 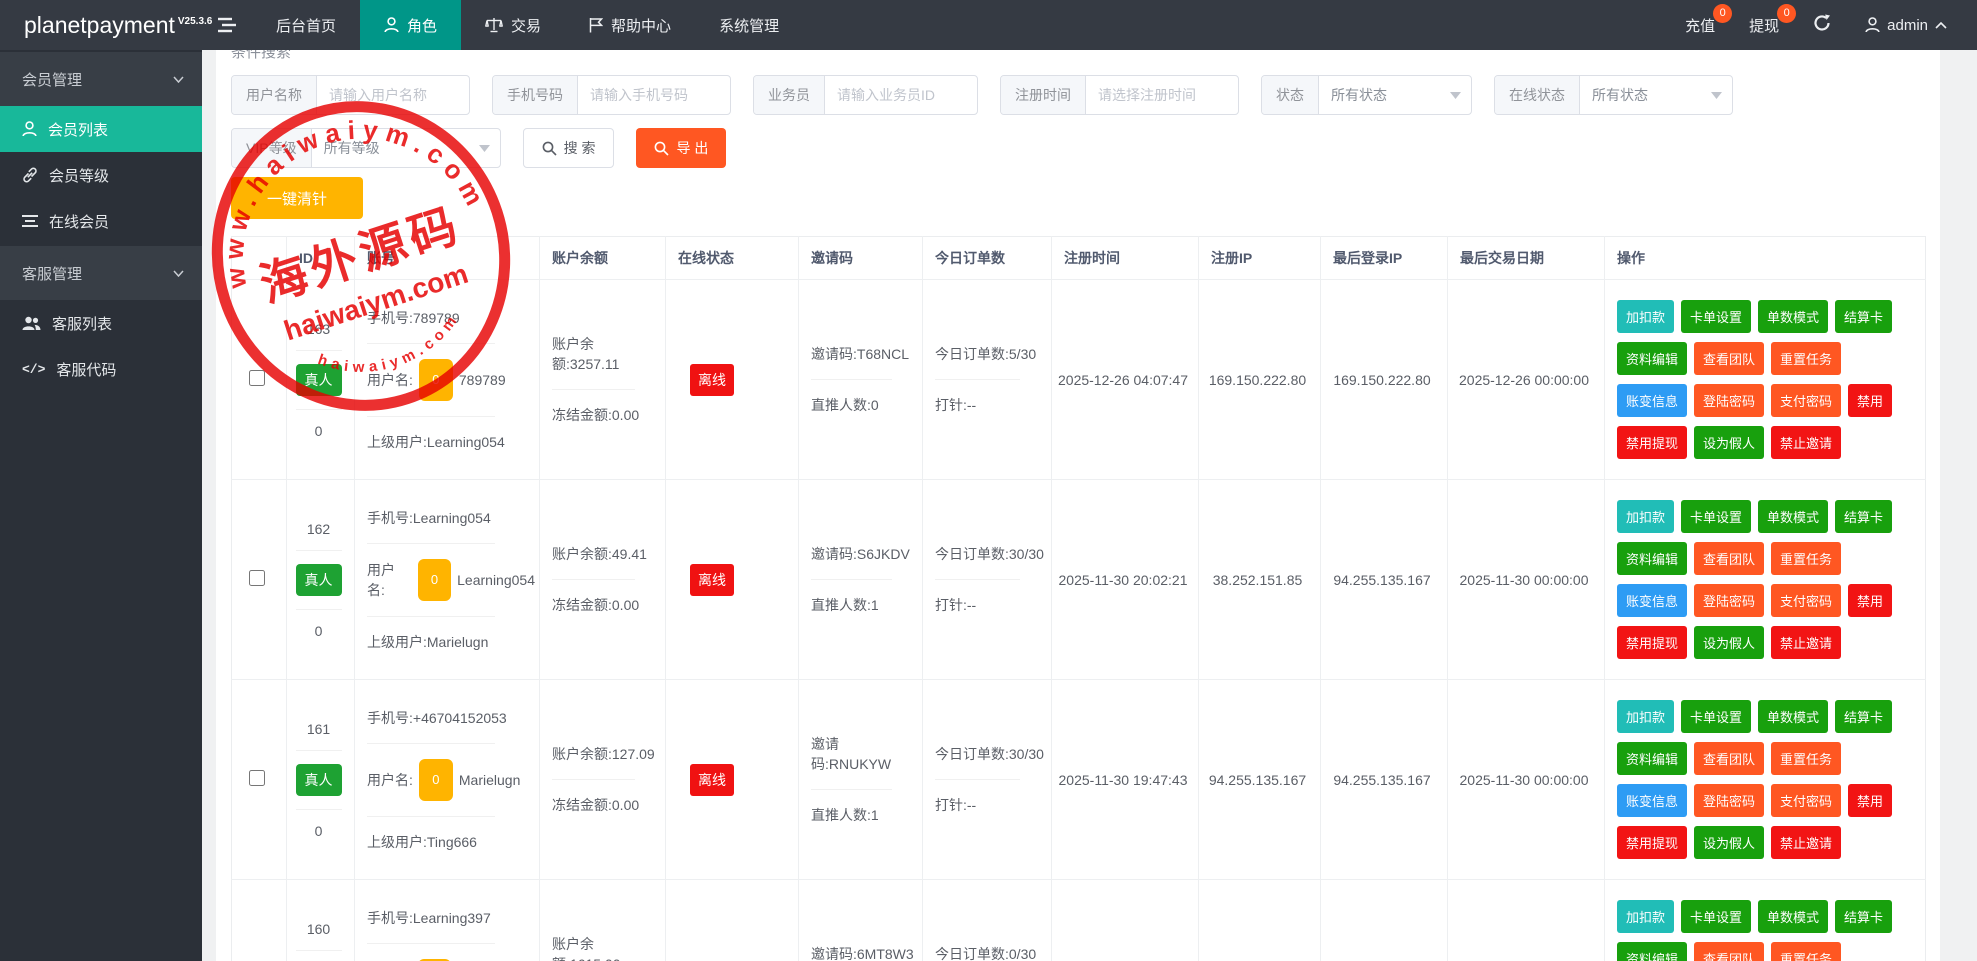 What do you see at coordinates (989, 554) in the screenshot?
I see `today-orders: 今日订单数:30/30` at bounding box center [989, 554].